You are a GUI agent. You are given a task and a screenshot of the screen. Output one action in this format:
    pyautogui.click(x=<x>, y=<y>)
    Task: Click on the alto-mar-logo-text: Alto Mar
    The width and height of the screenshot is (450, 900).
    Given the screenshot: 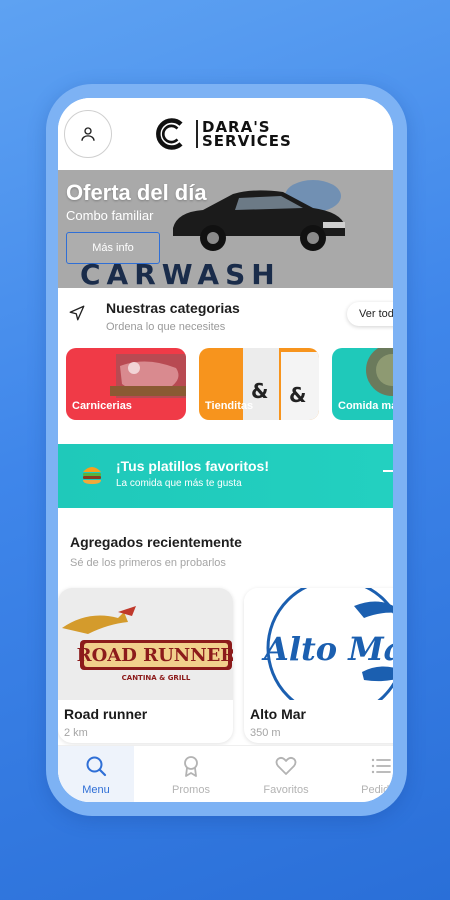 What is the action you would take?
    pyautogui.click(x=327, y=649)
    